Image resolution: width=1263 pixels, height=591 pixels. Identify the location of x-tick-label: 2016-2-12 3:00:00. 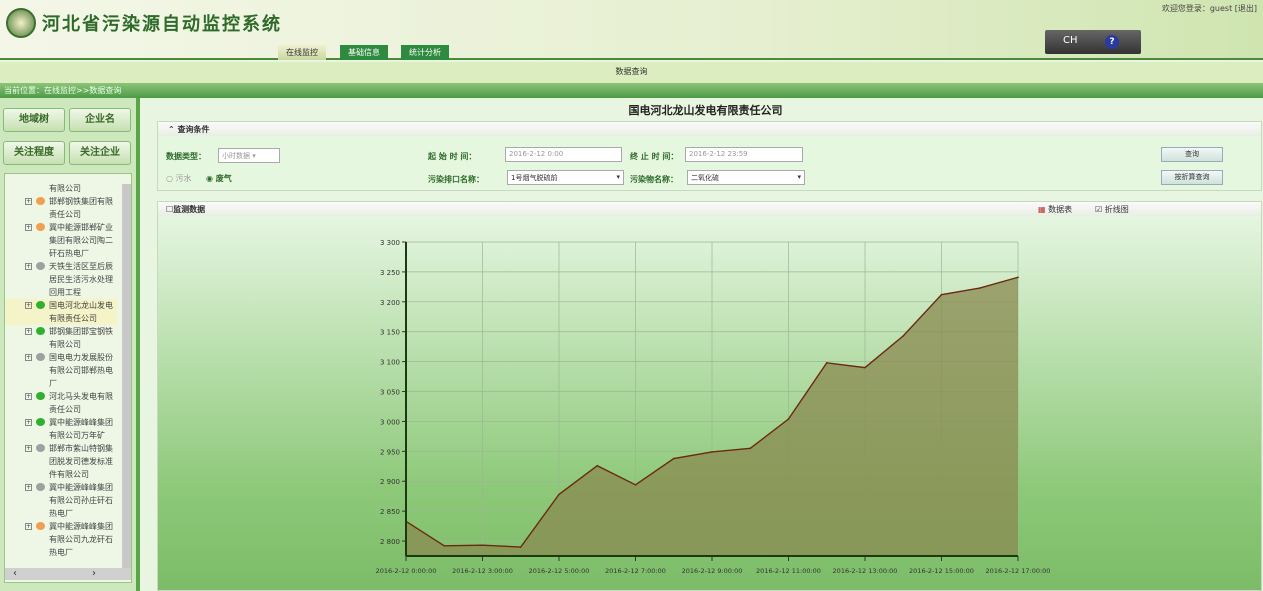
(482, 571).